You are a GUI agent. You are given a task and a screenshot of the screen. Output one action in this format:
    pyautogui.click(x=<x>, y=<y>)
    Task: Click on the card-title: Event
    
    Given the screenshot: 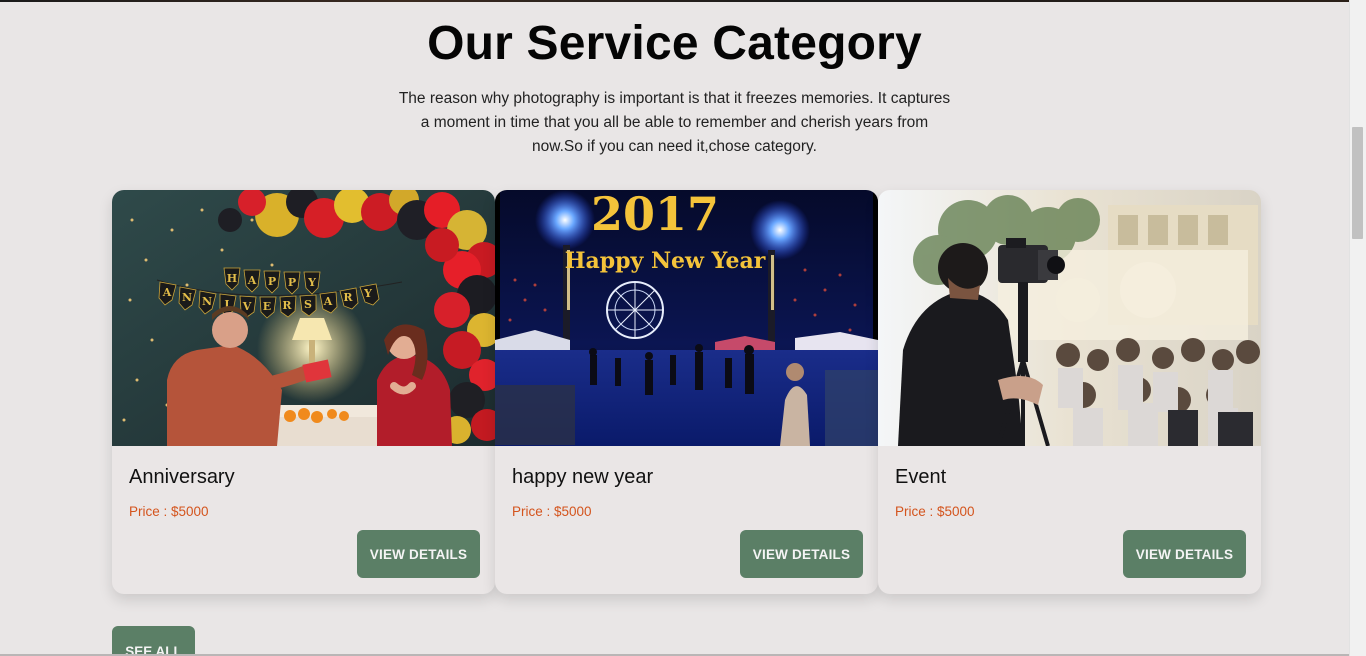 What is the action you would take?
    pyautogui.click(x=920, y=477)
    